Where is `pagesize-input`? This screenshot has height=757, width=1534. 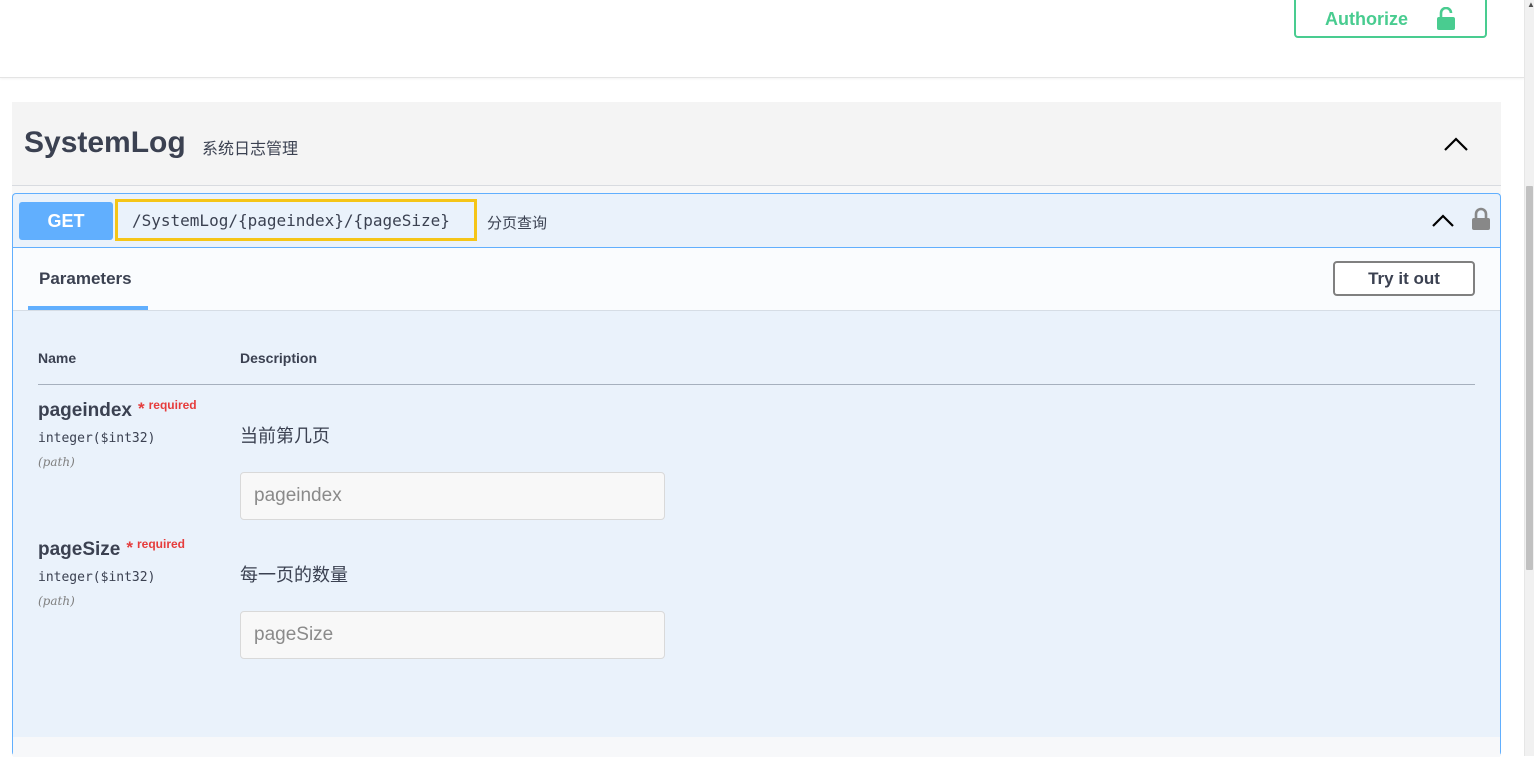
pagesize-input is located at coordinates (452, 635).